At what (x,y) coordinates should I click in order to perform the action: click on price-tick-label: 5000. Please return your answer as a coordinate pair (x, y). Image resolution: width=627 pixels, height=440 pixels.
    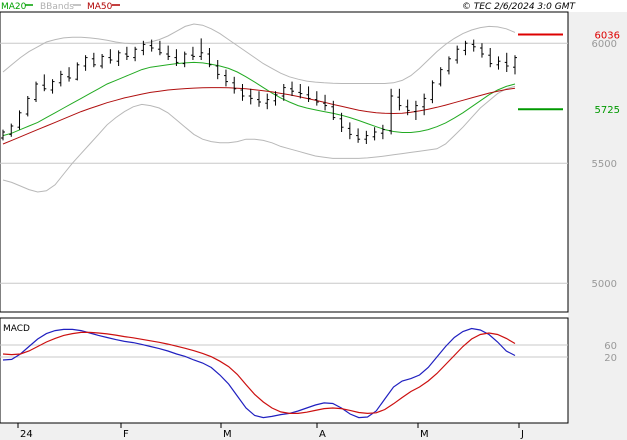
    Looking at the image, I should click on (604, 284).